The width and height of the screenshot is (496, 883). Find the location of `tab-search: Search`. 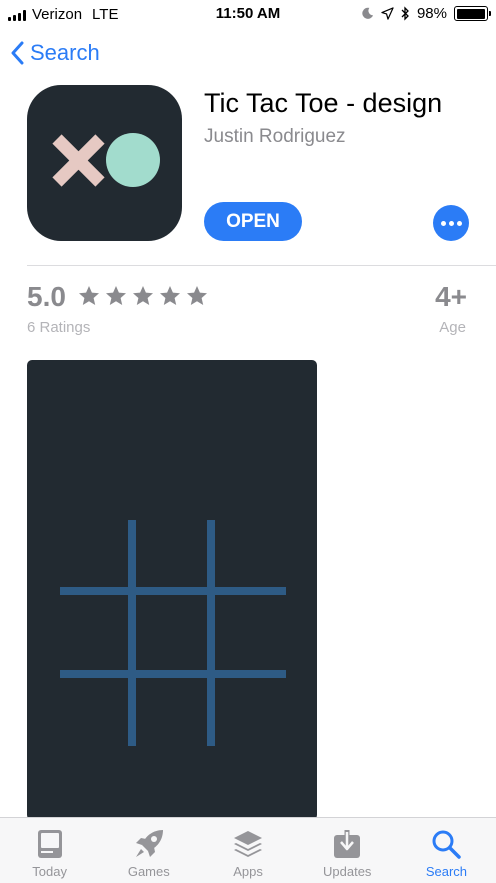

tab-search: Search is located at coordinates (446, 850).